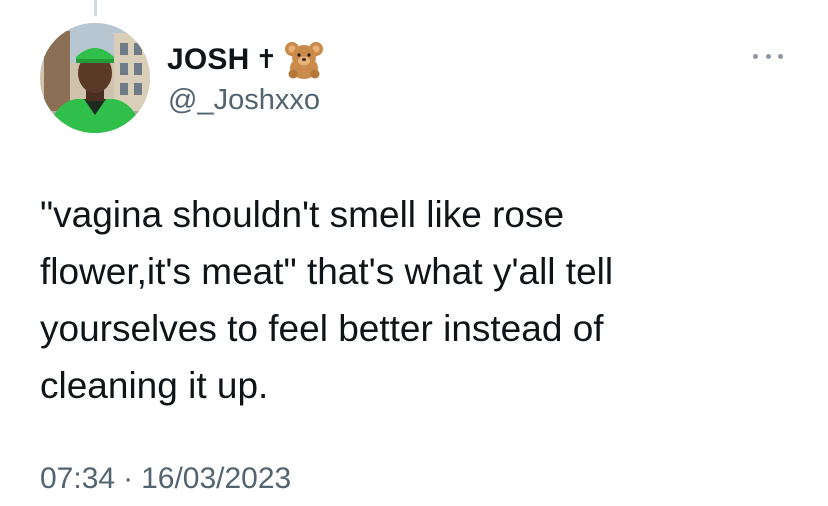 This screenshot has height=506, width=828. Describe the element at coordinates (304, 60) in the screenshot. I see `teddy-bear-icon` at that location.